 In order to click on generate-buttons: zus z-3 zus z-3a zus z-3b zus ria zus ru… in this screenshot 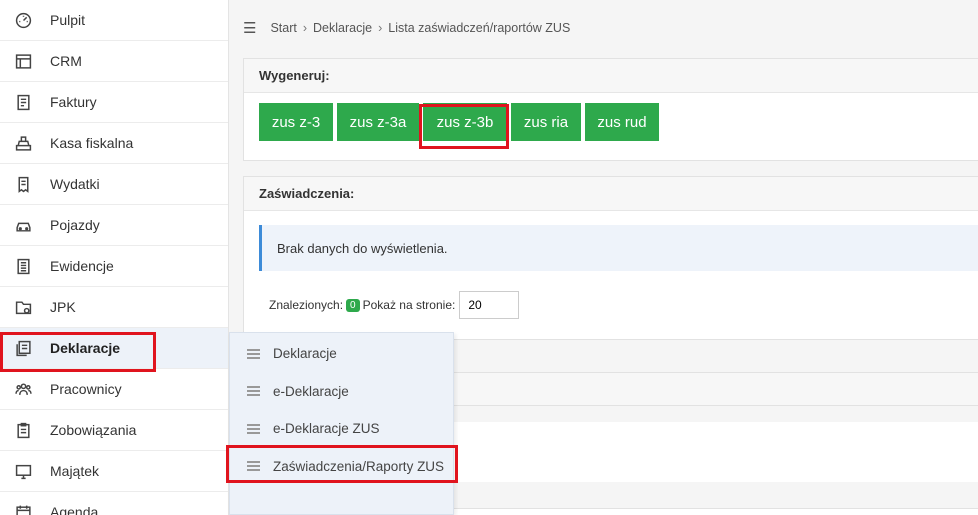, I will do `click(611, 117)`.